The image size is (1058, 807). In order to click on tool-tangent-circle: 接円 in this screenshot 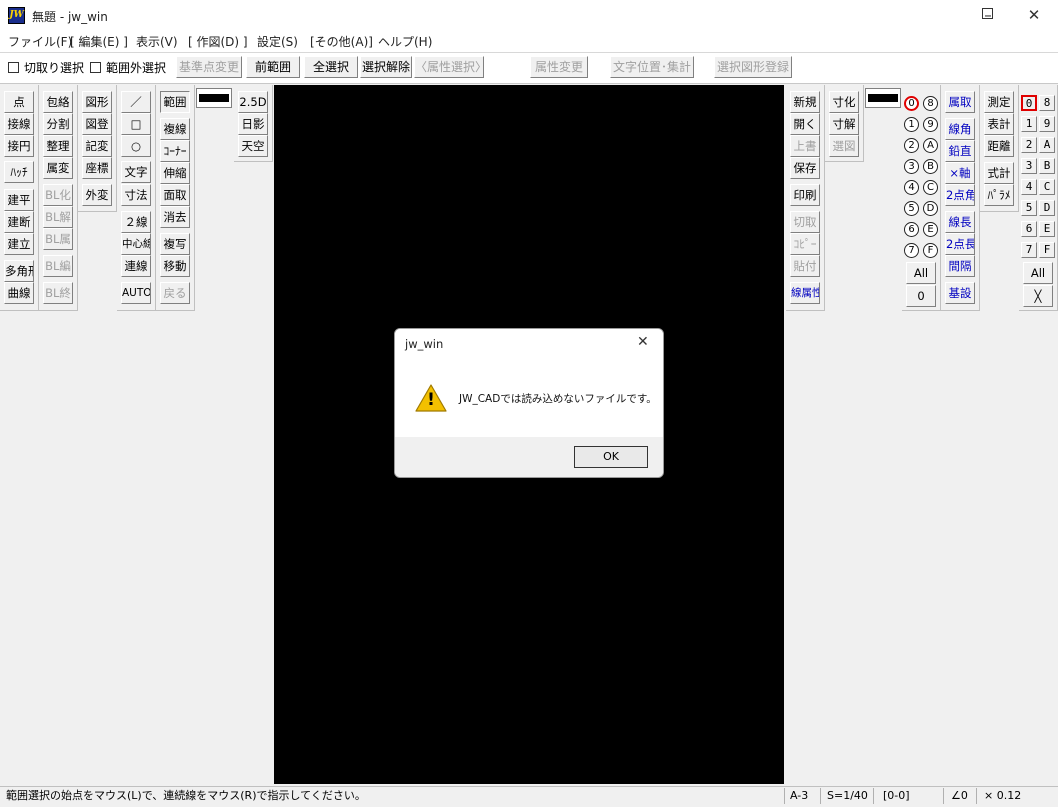, I will do `click(19, 146)`.